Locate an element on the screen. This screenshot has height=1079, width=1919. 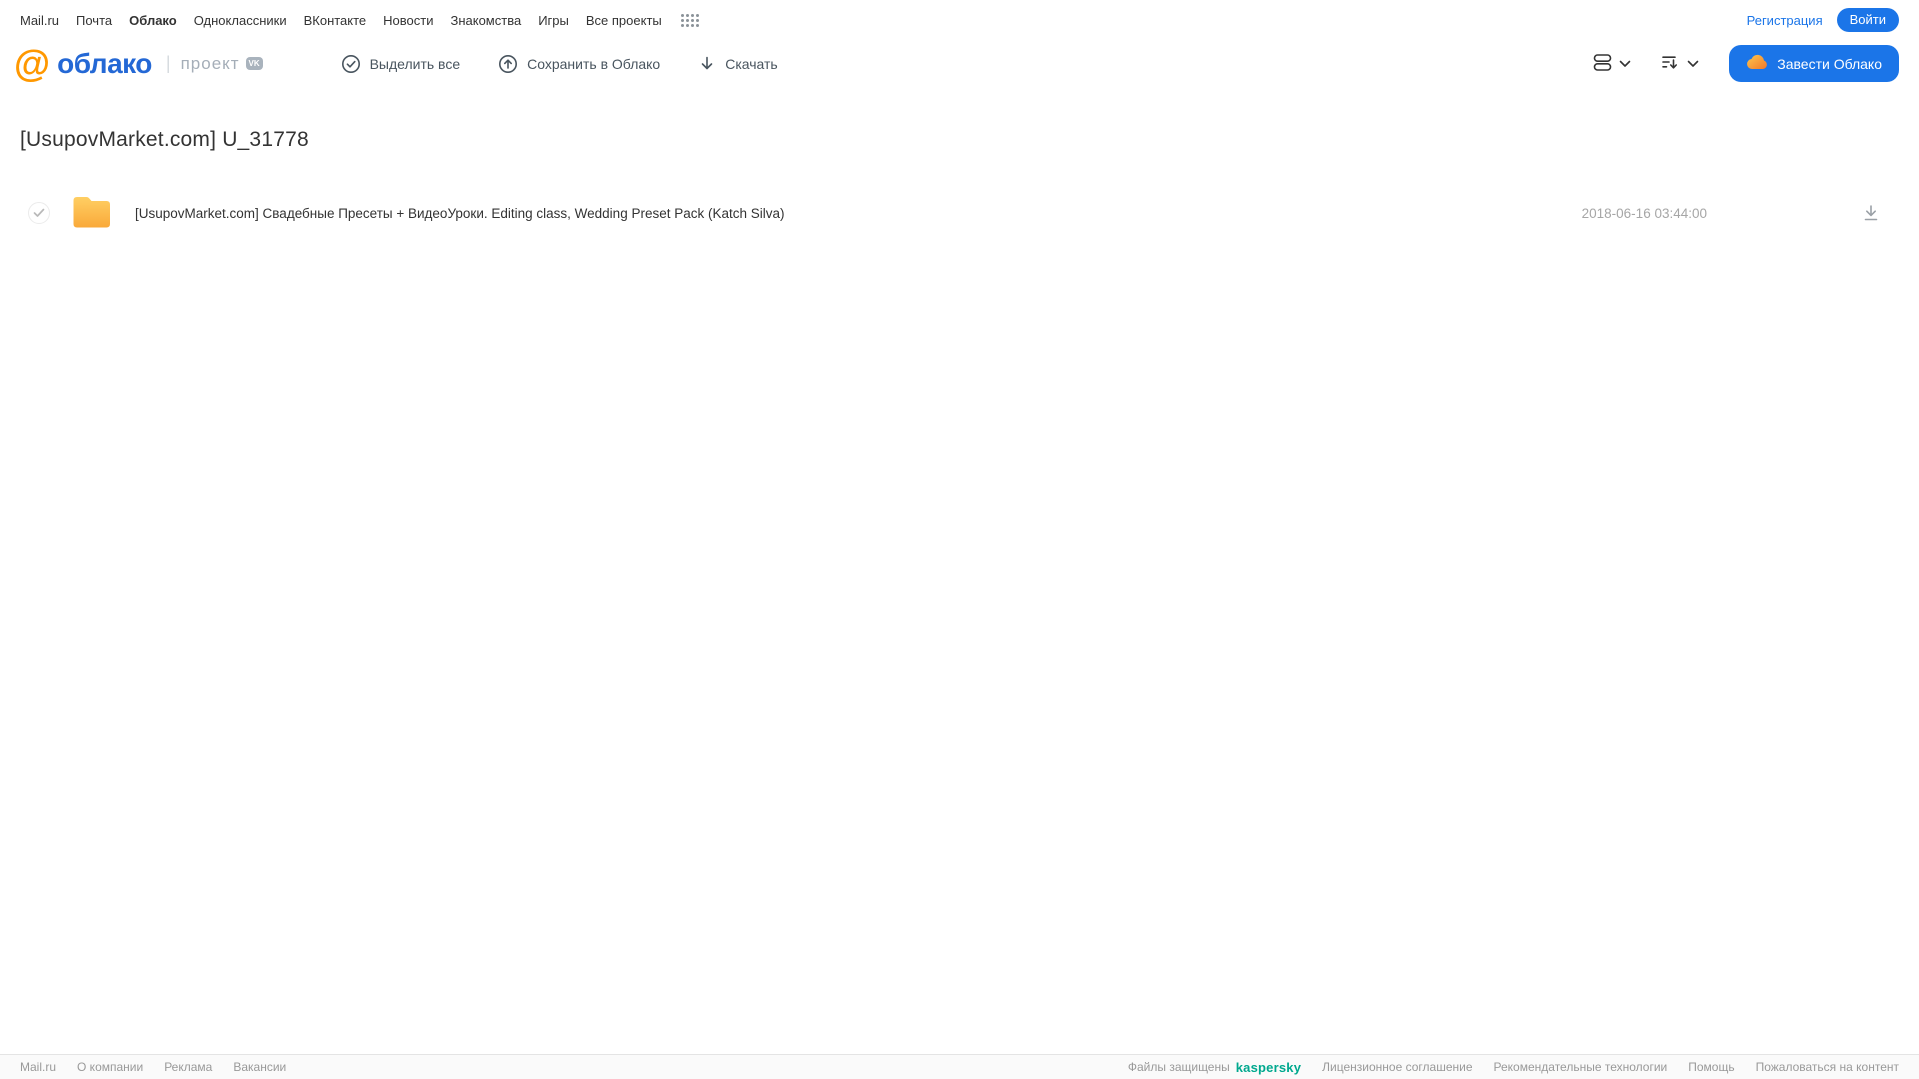
file-toolbar: Выделить все Сохранить в Облако Скачать is located at coordinates (559, 64).